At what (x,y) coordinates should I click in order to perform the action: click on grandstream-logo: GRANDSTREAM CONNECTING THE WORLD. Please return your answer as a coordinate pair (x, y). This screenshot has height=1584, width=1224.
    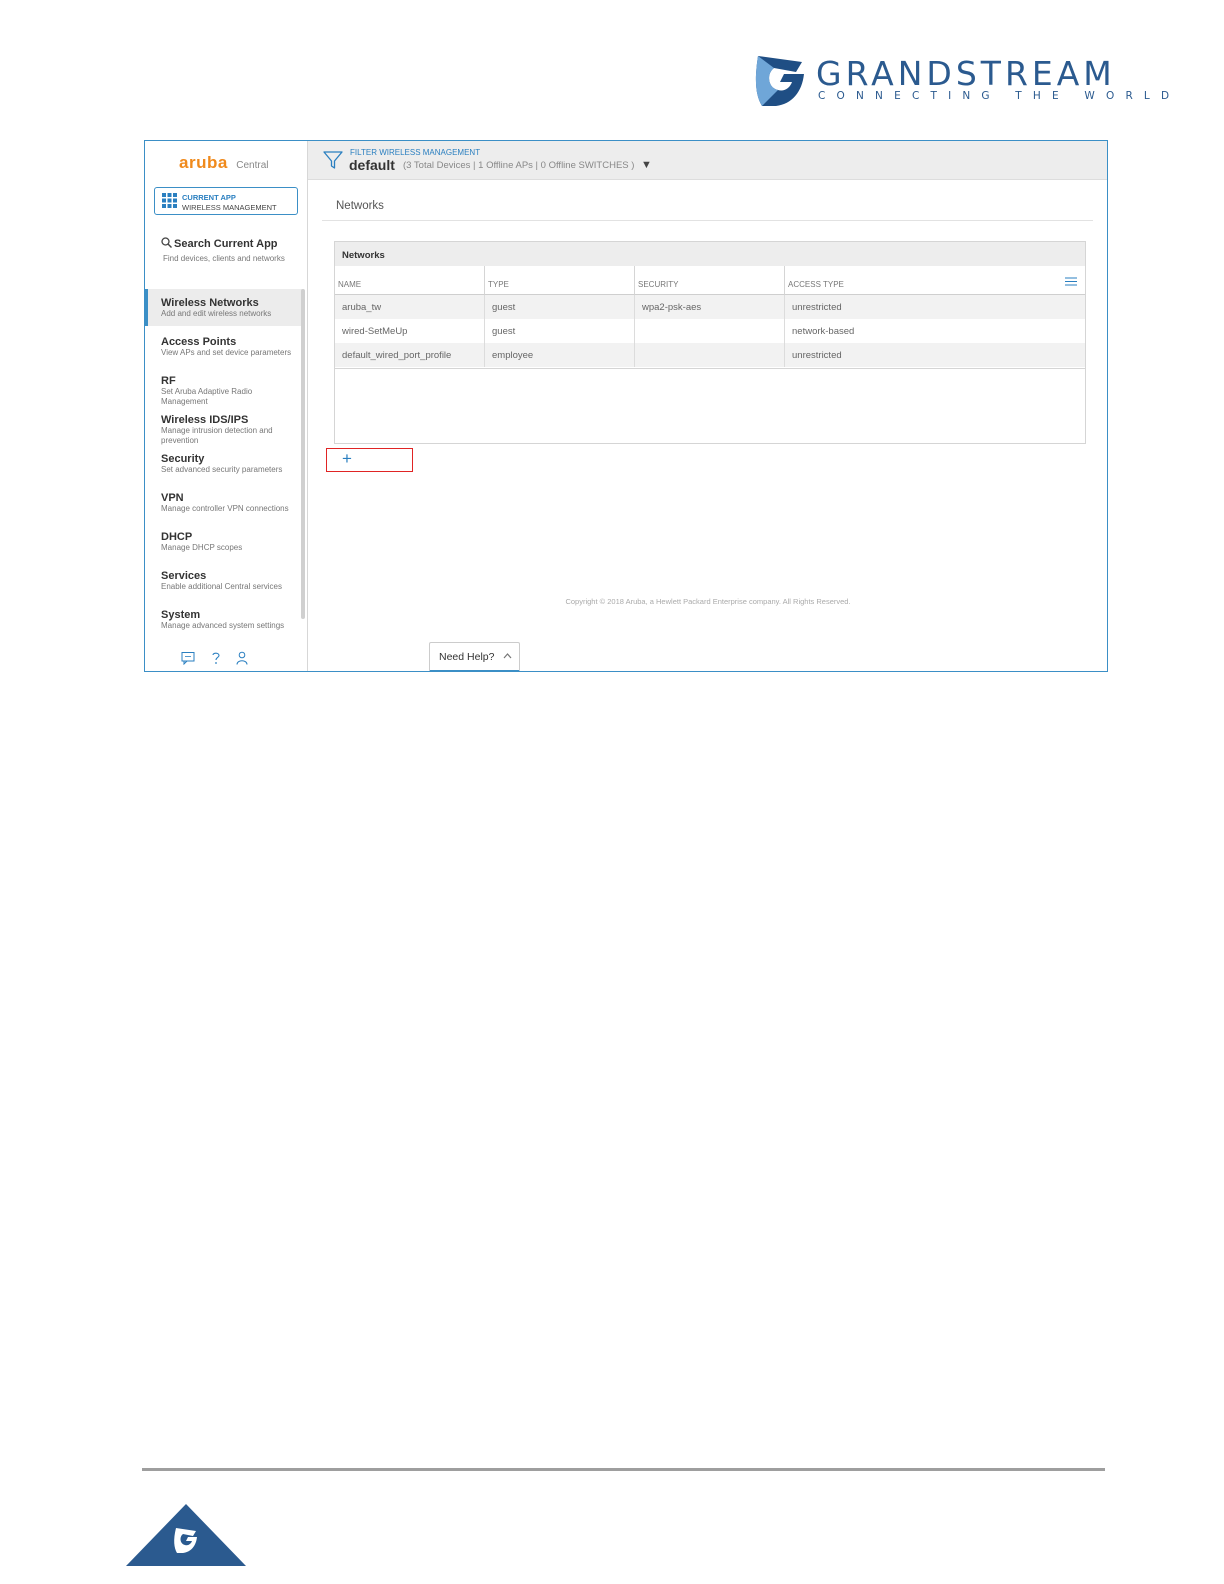
    Looking at the image, I should click on (960, 81).